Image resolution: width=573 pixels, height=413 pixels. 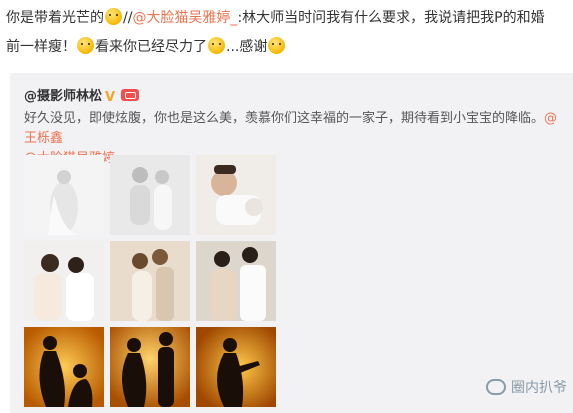 What do you see at coordinates (496, 387) in the screenshot?
I see `wechat-icon` at bounding box center [496, 387].